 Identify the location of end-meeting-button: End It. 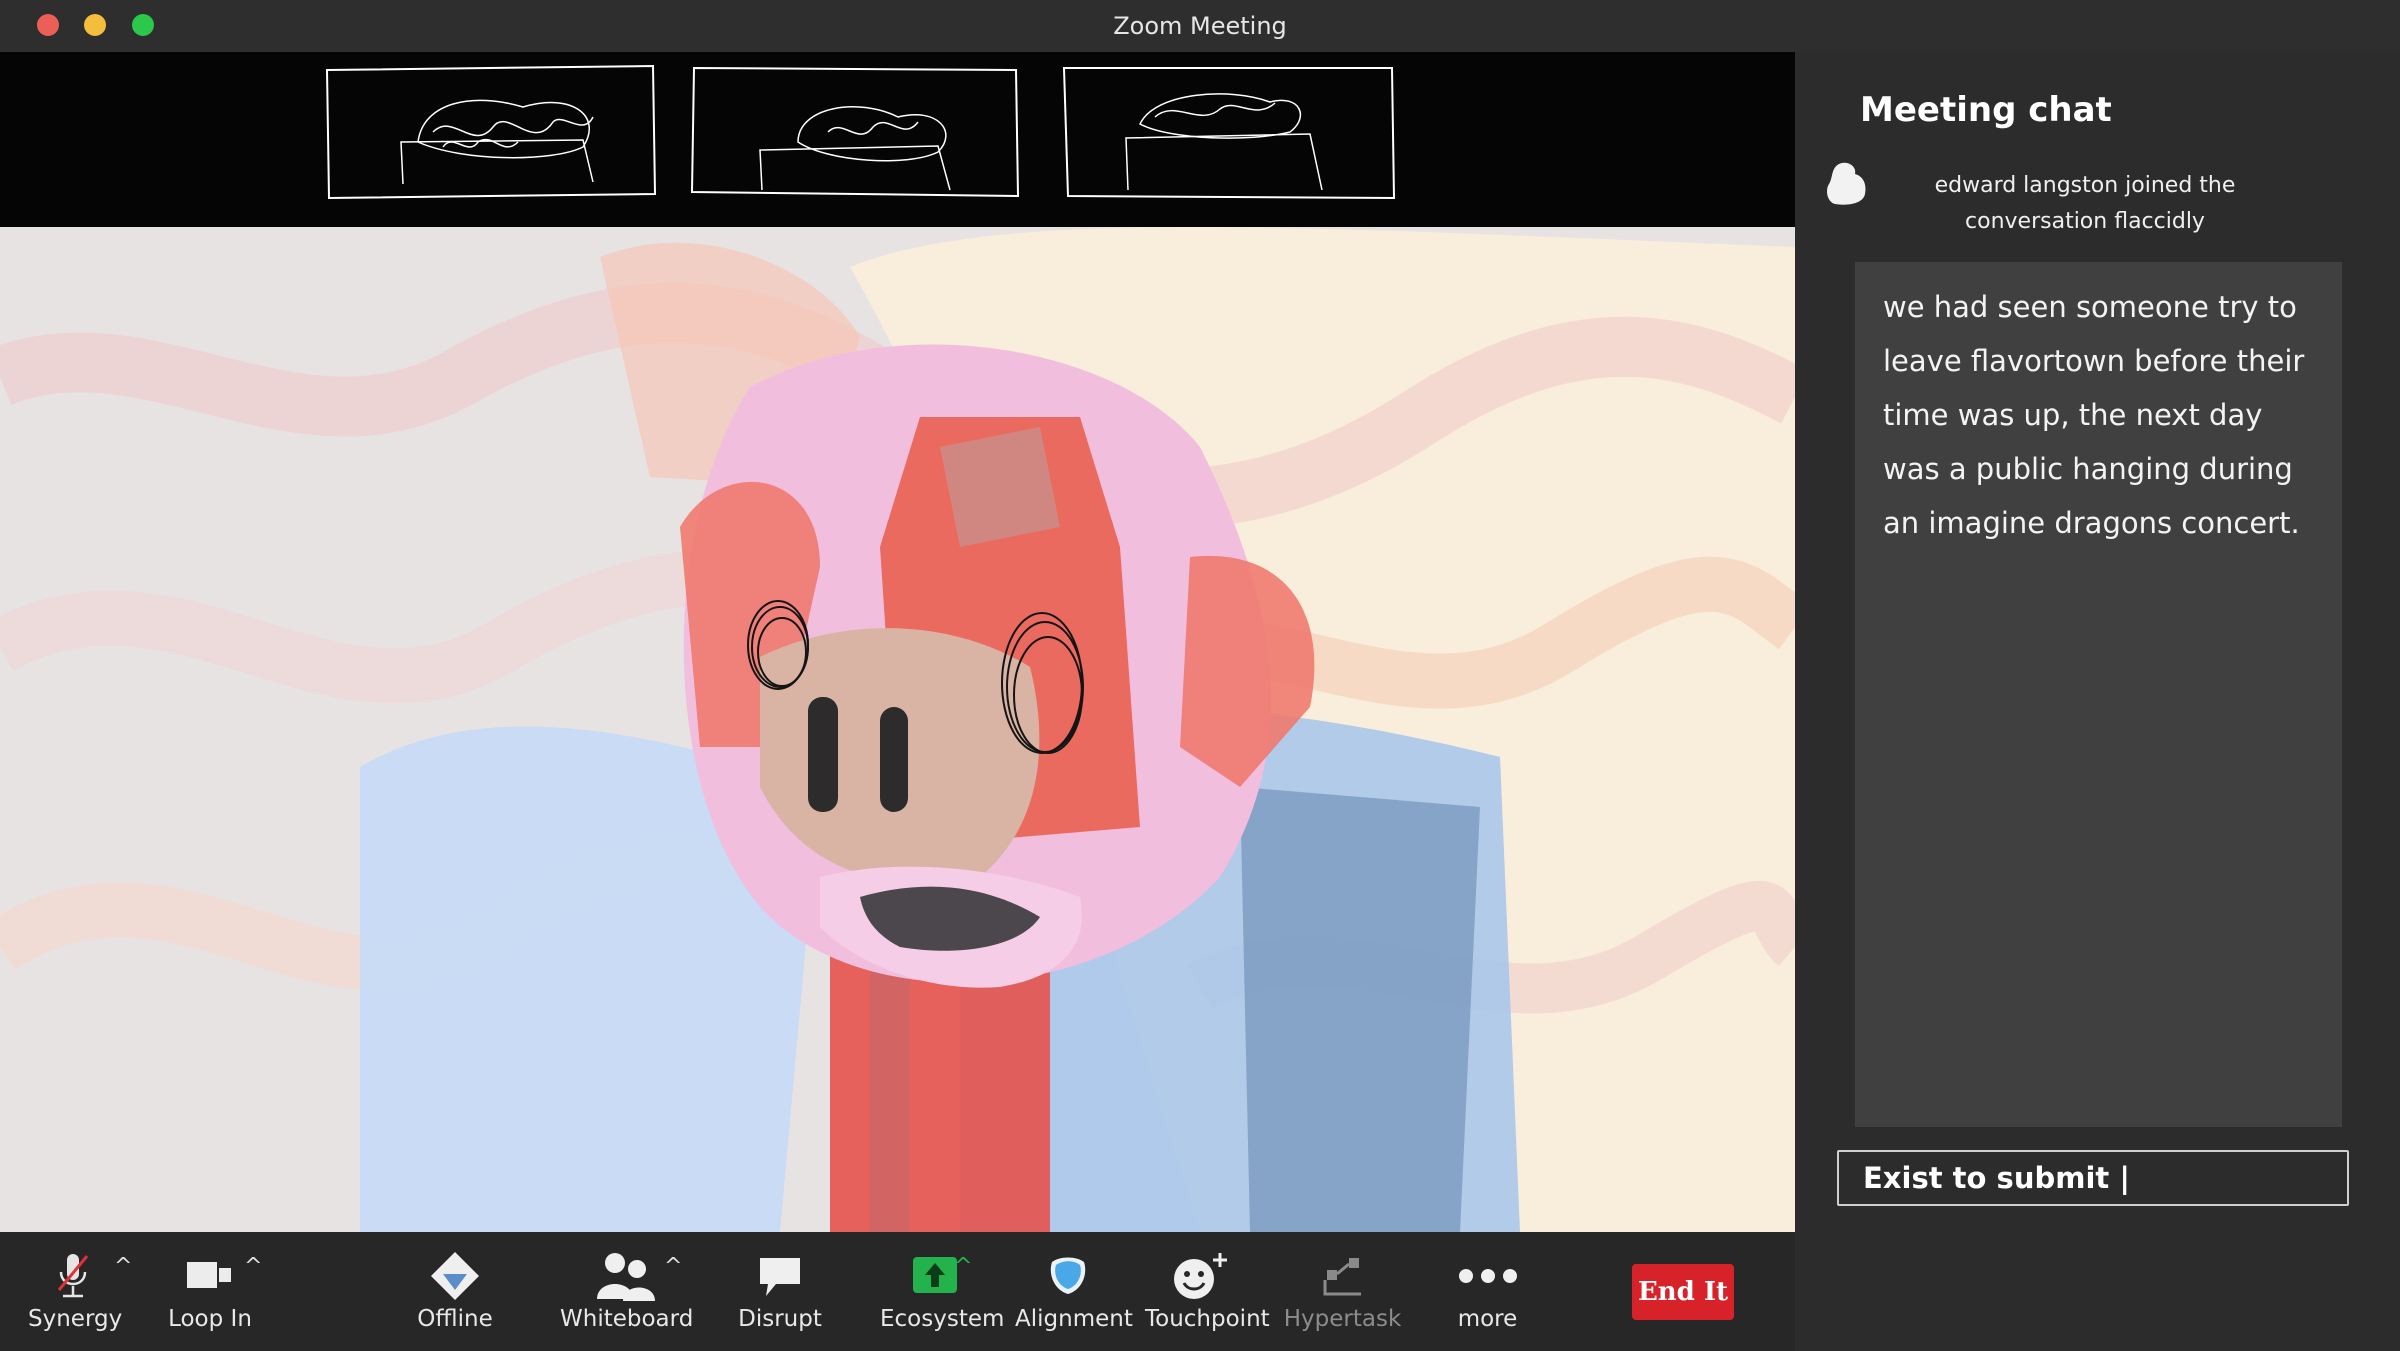
(1683, 1292).